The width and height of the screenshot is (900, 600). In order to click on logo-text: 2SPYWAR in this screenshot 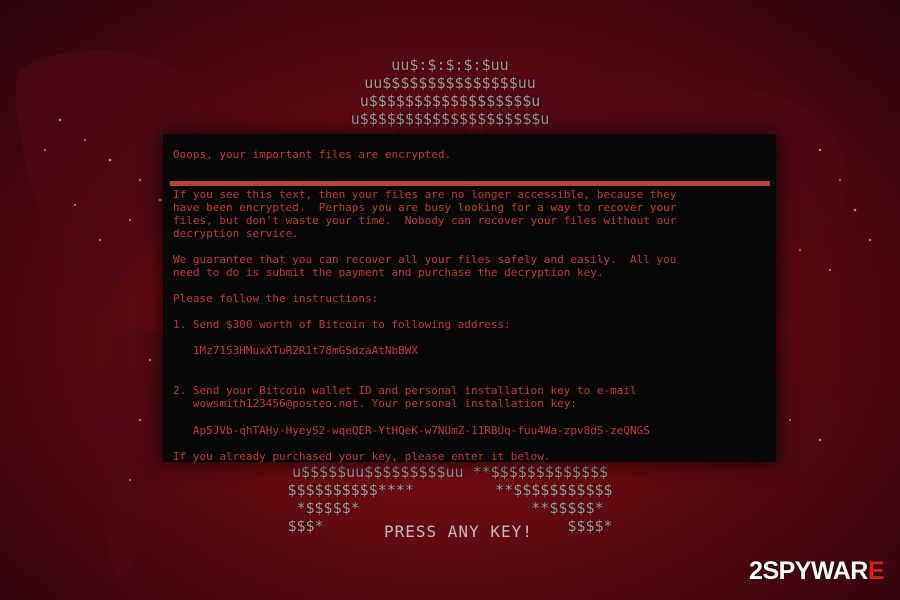, I will do `click(808, 571)`.